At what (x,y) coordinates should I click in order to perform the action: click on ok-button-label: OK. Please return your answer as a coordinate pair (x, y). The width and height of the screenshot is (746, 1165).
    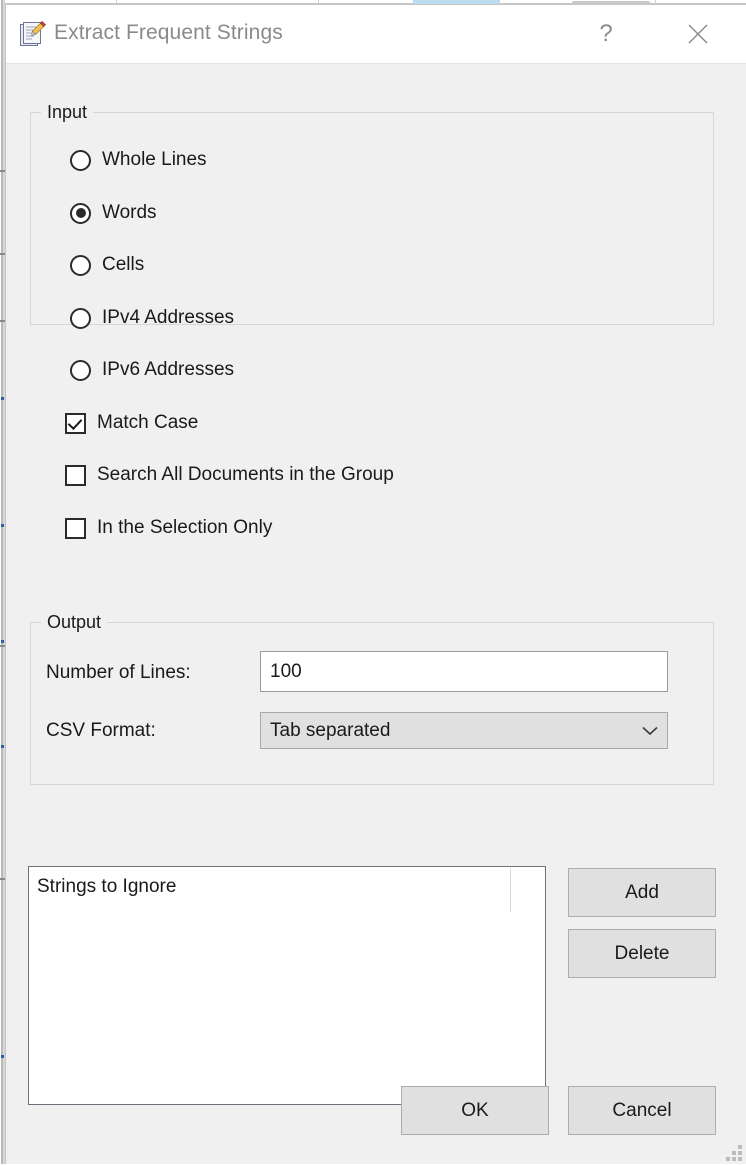
    Looking at the image, I should click on (475, 1110).